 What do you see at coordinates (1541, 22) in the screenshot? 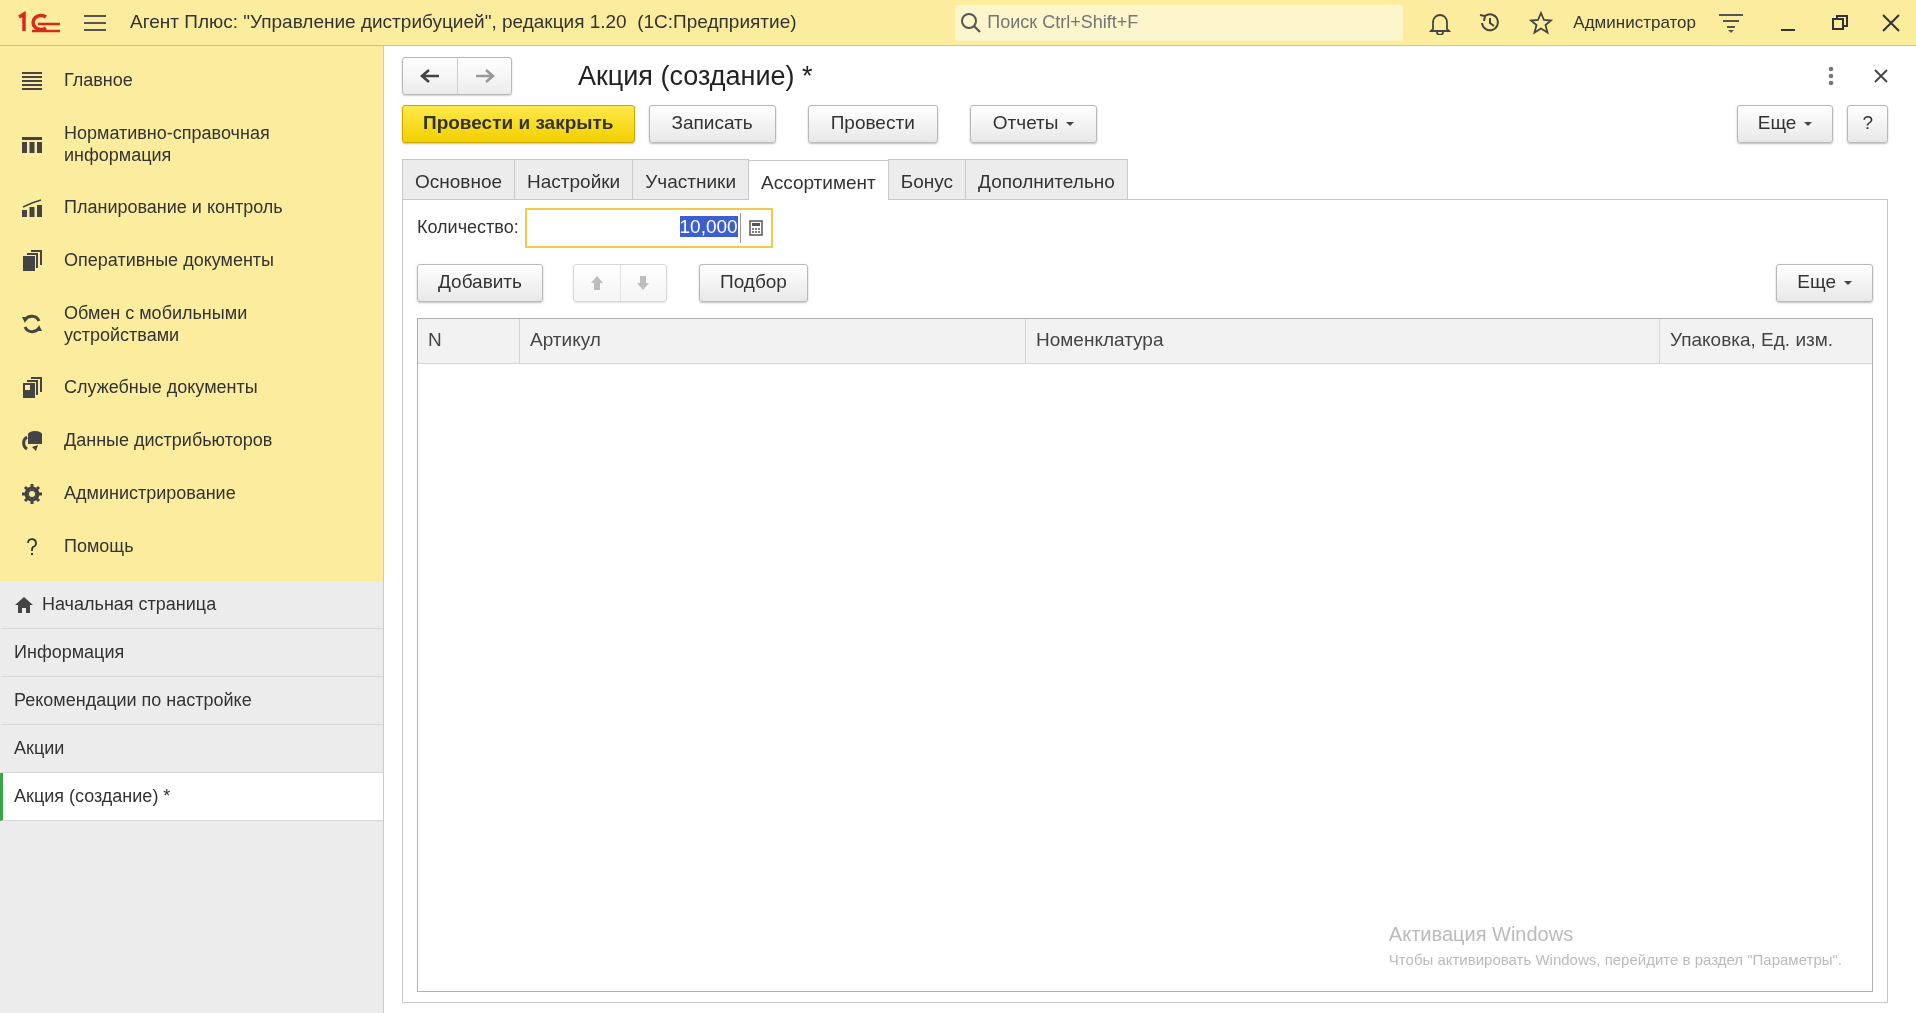
I see `star-icon` at bounding box center [1541, 22].